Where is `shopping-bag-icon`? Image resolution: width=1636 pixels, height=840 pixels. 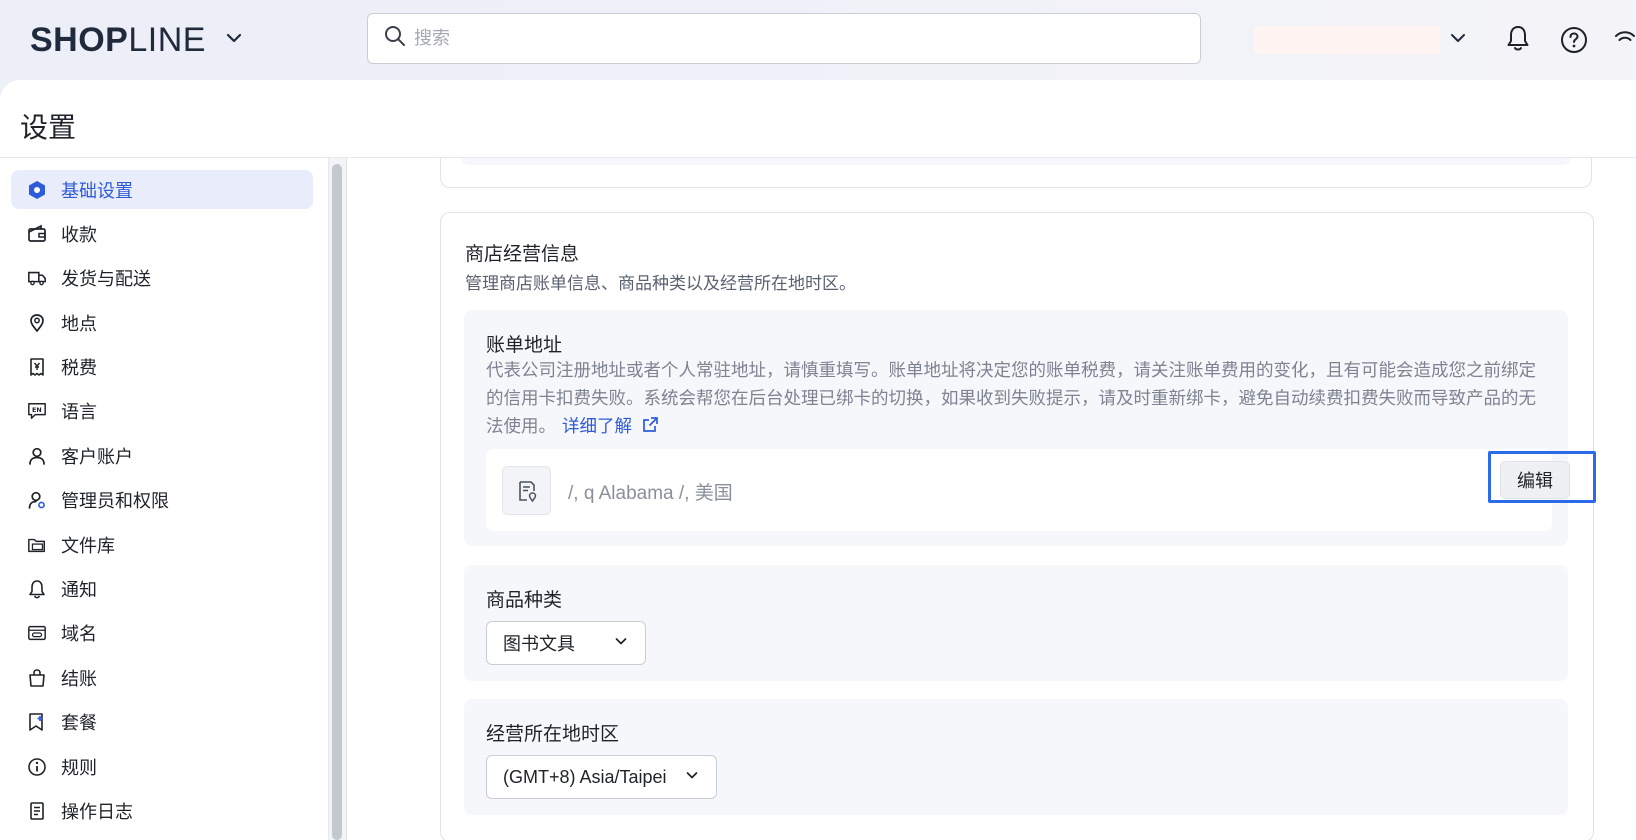 shopping-bag-icon is located at coordinates (37, 678).